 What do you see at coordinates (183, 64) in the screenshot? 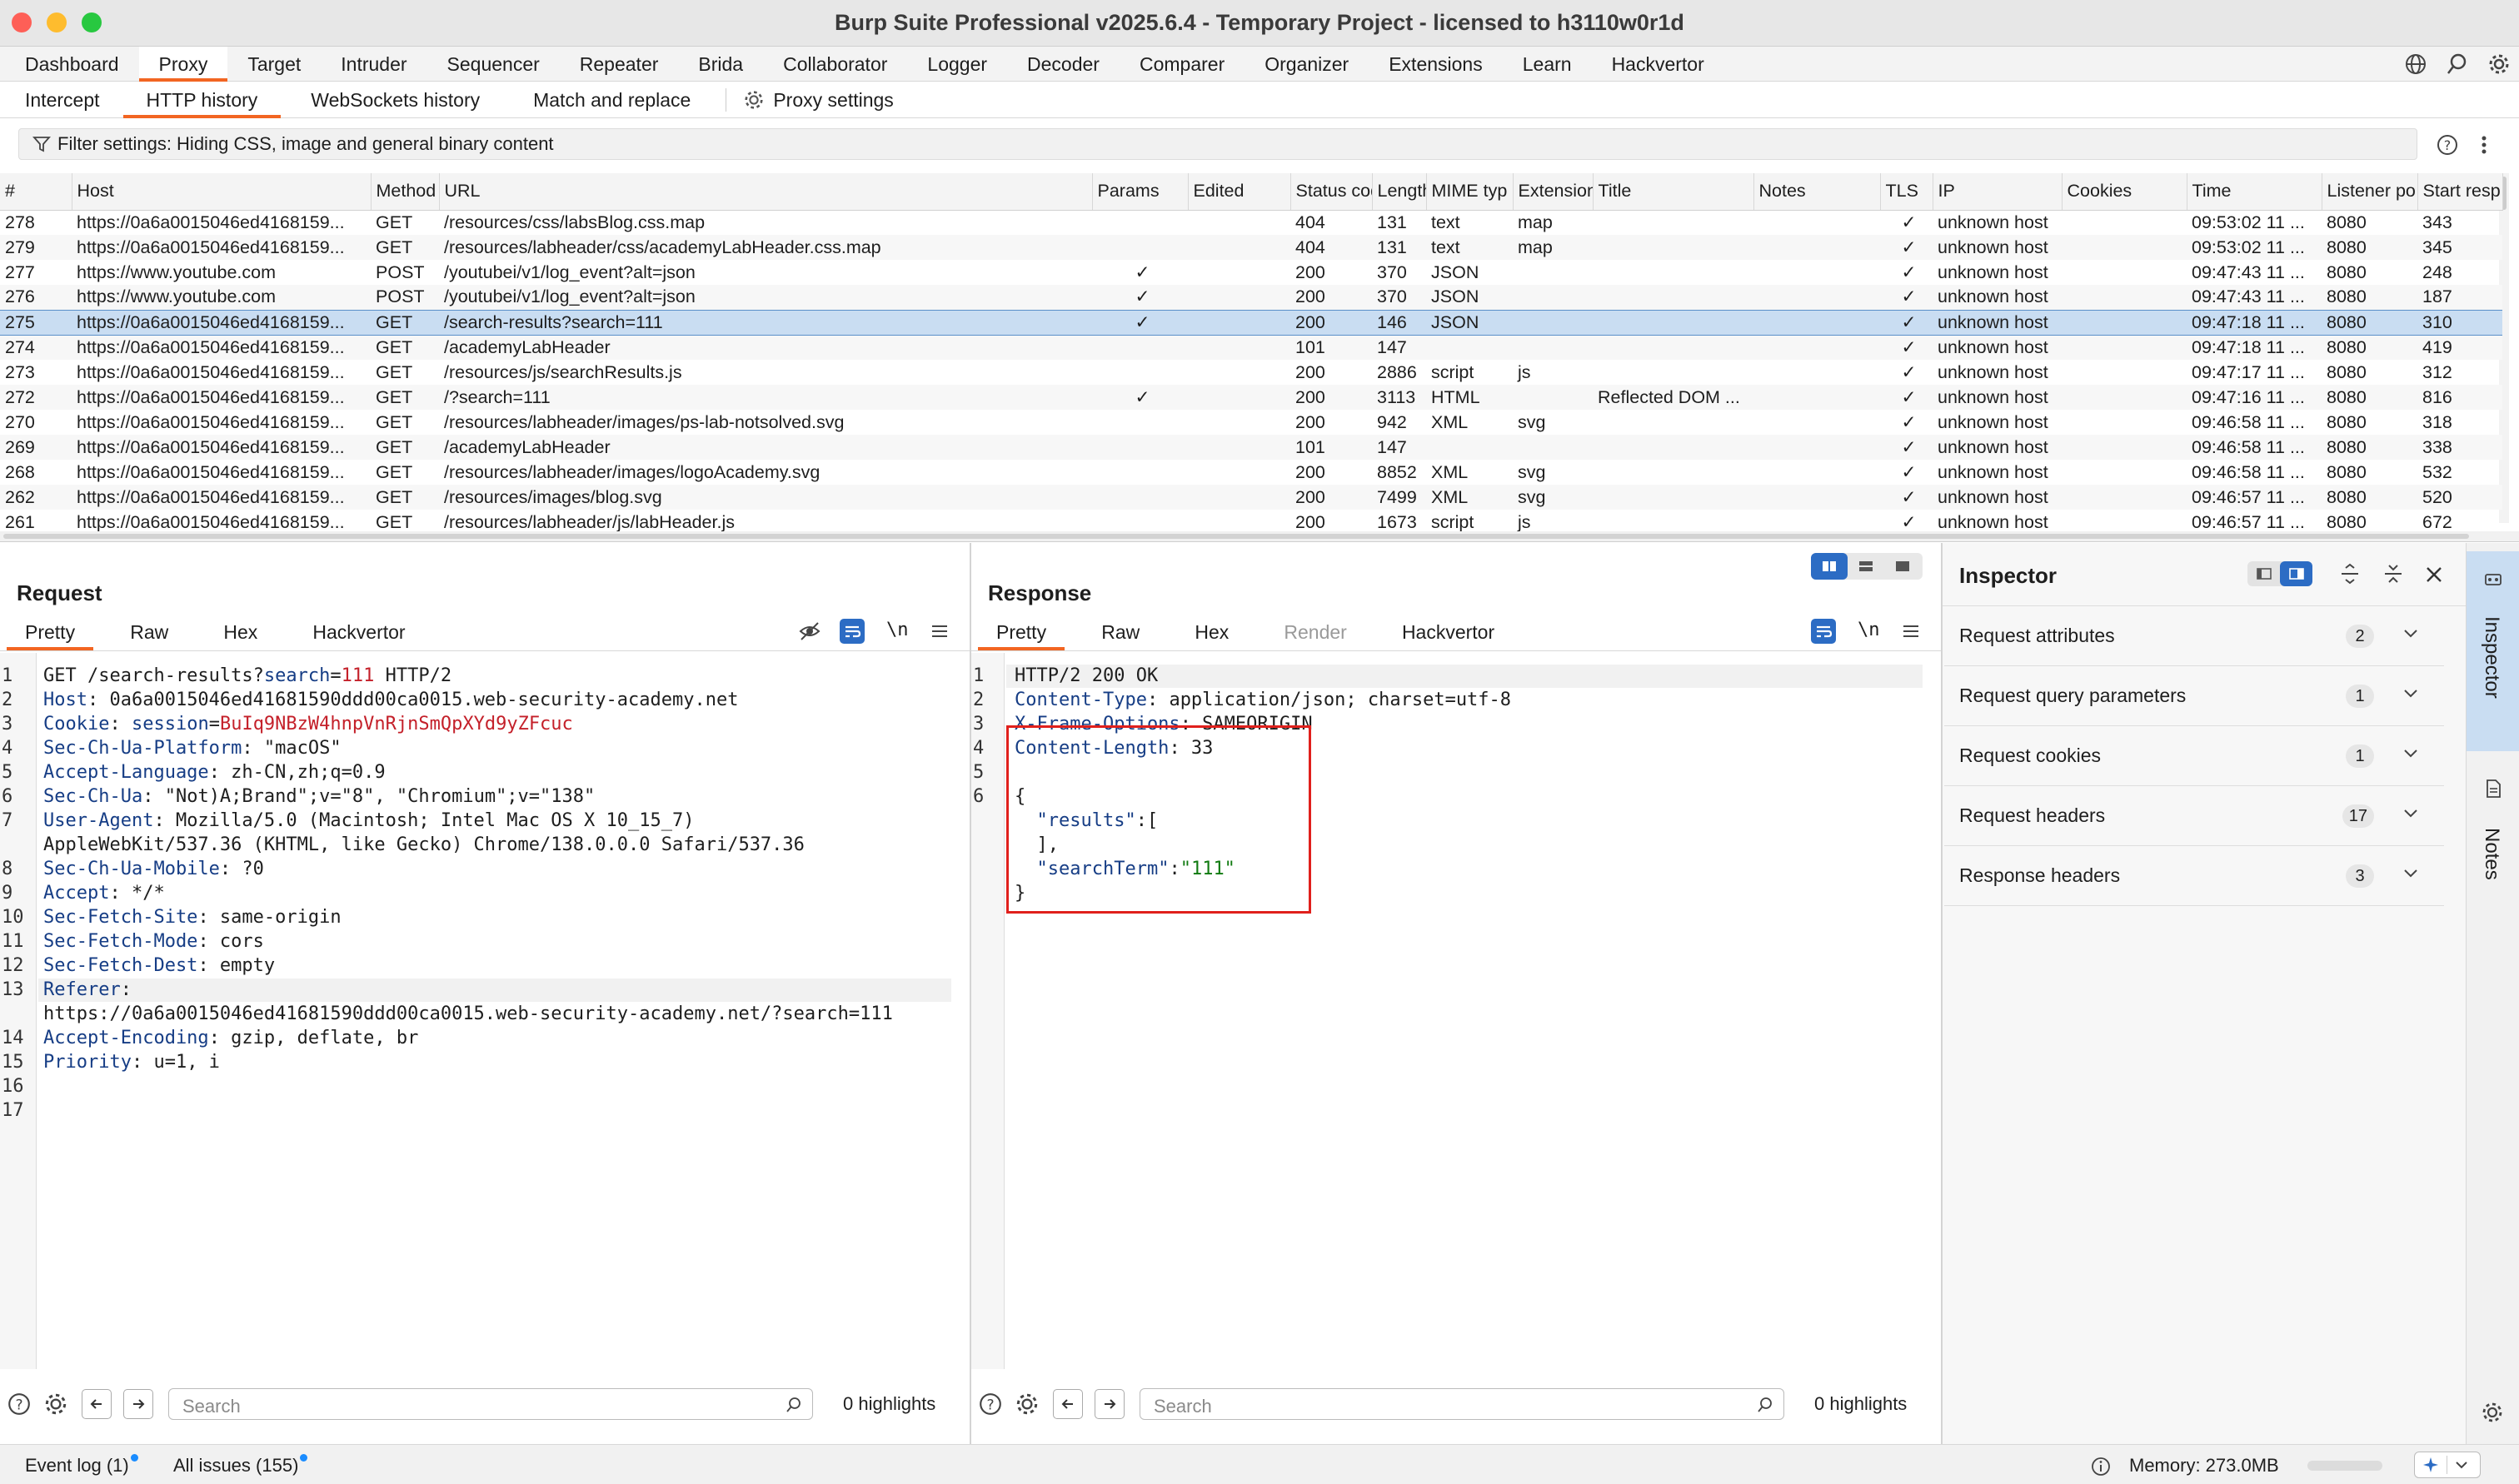
I see `tab-proxy: Proxy` at bounding box center [183, 64].